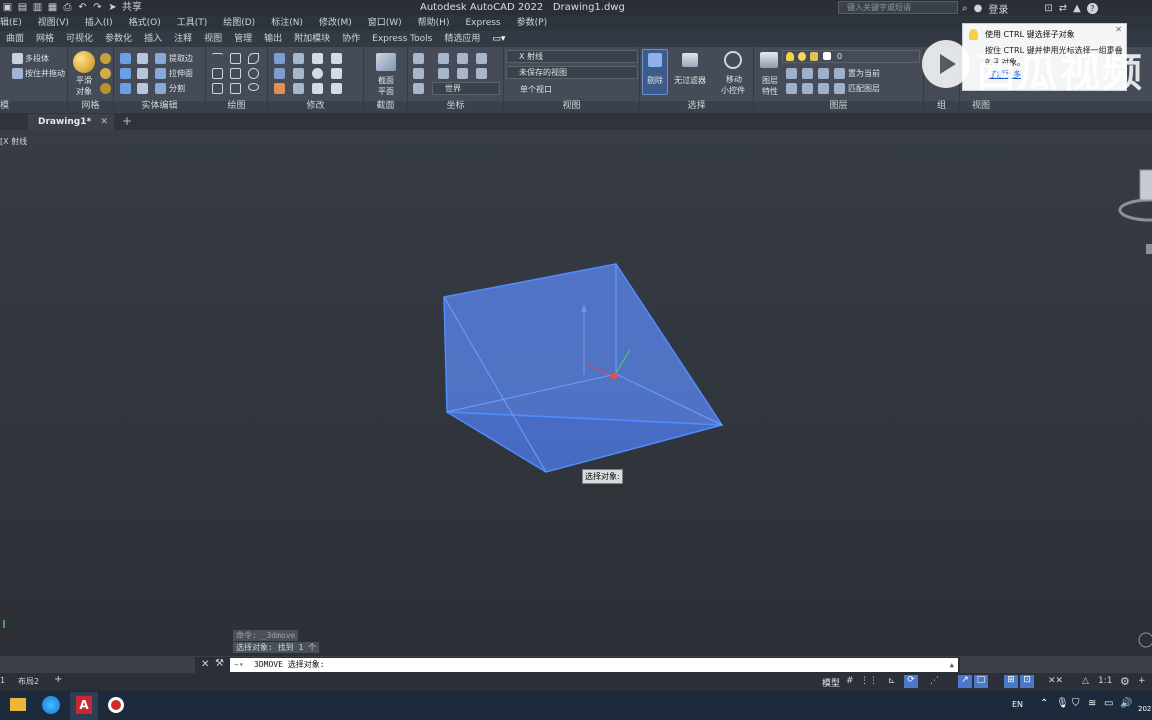  Describe the element at coordinates (192, 23) in the screenshot. I see `menu-item: 工具(T)` at that location.